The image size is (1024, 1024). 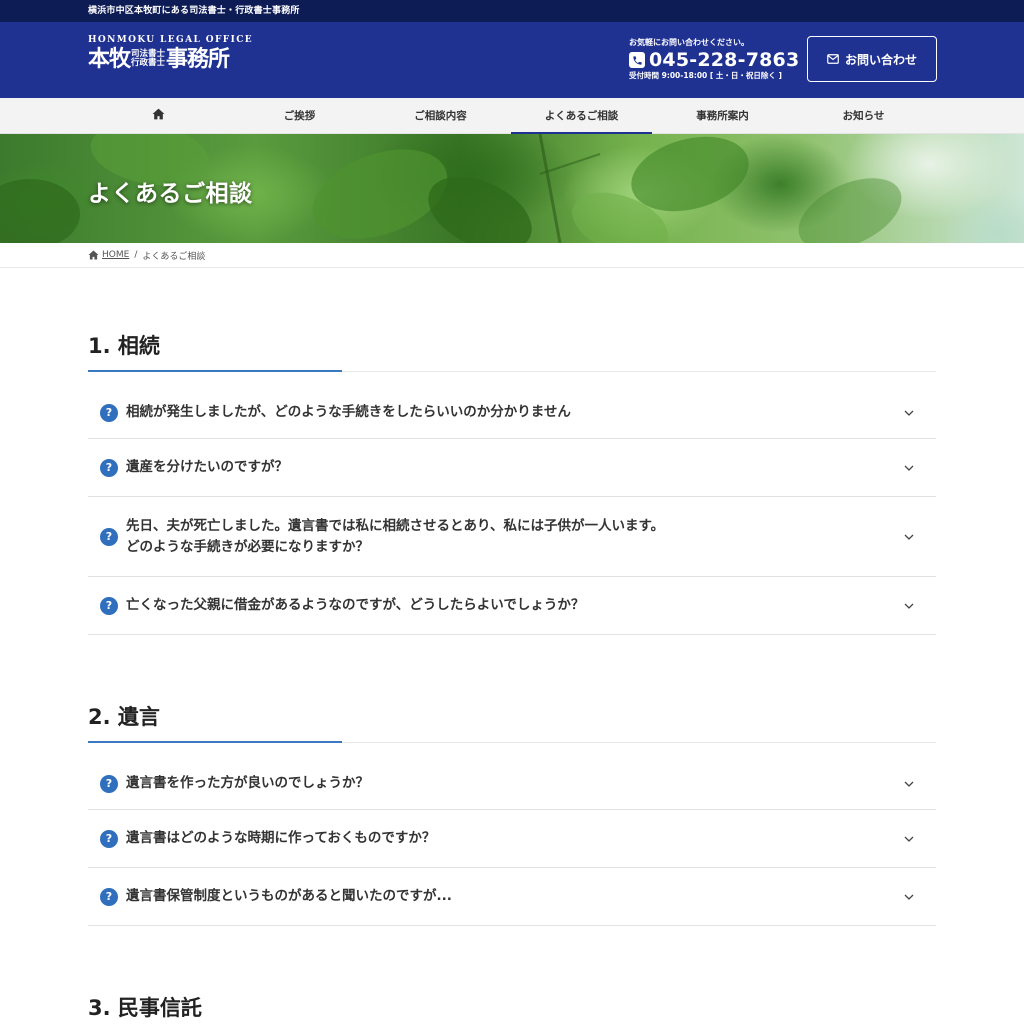 I want to click on nav-home, so click(x=158, y=115).